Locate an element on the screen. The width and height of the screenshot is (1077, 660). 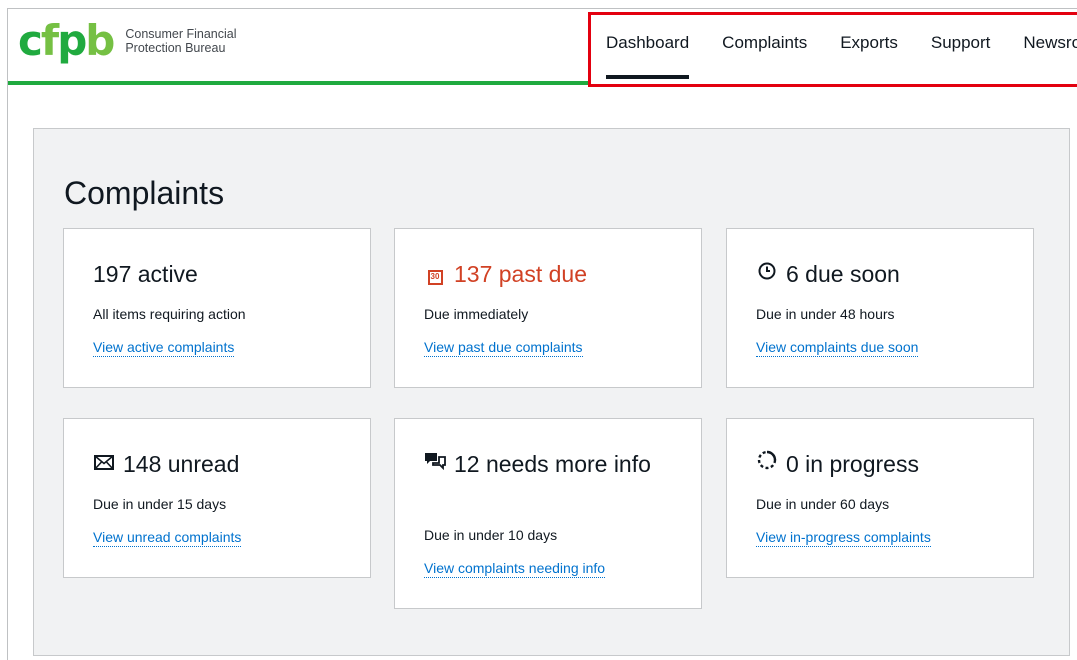
card-description: All items requiring action is located at coordinates (169, 314).